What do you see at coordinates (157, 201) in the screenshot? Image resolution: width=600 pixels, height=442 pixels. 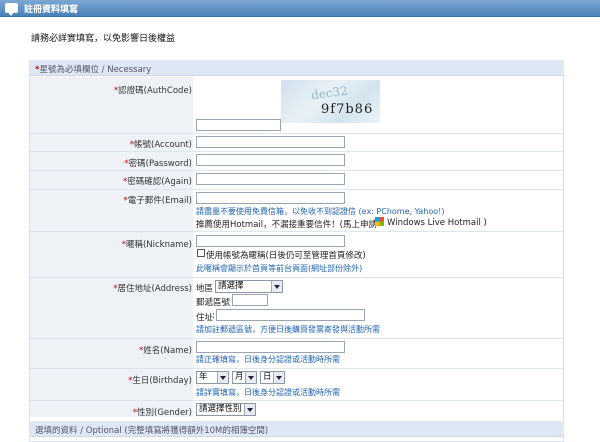 I see `email-label: *電子郵件(Email)` at bounding box center [157, 201].